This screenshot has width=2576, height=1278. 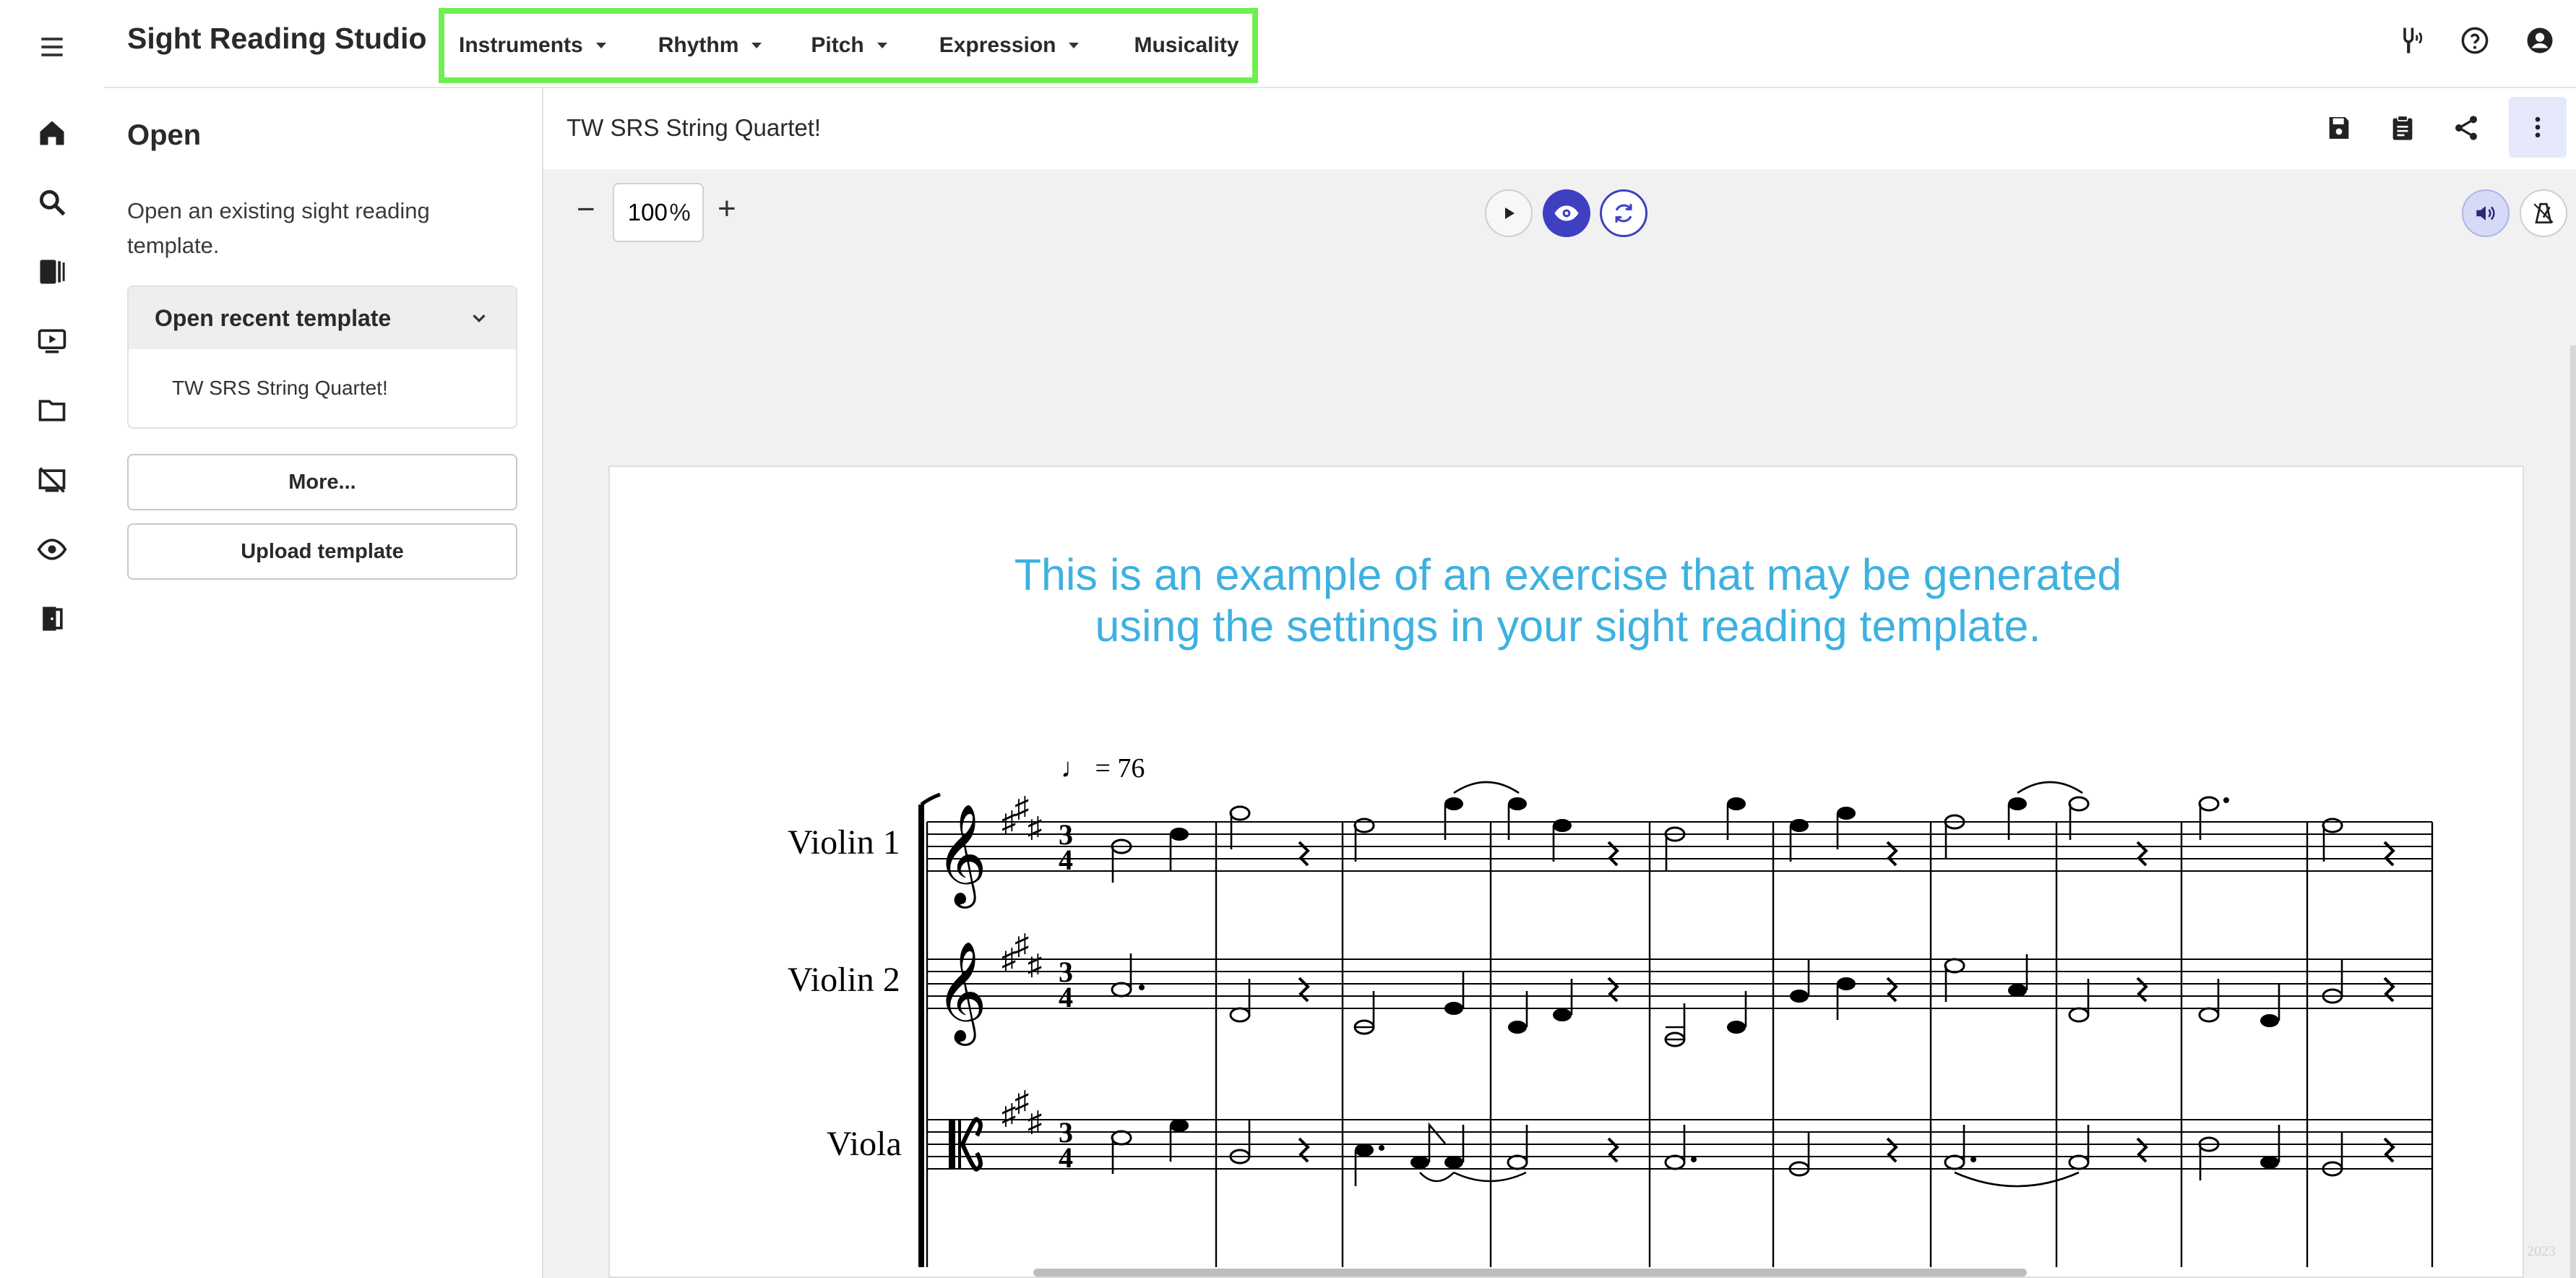 What do you see at coordinates (1103, 768) in the screenshot?
I see `tempo-mark: ♩ = 76` at bounding box center [1103, 768].